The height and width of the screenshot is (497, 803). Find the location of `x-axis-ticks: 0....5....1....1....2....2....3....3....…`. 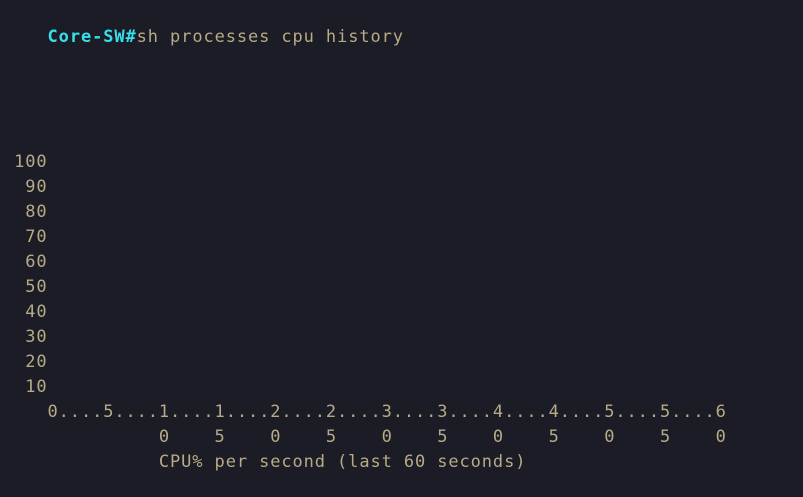

x-axis-ticks: 0....5....1....1....2....2....3....3....… is located at coordinates (365, 412).